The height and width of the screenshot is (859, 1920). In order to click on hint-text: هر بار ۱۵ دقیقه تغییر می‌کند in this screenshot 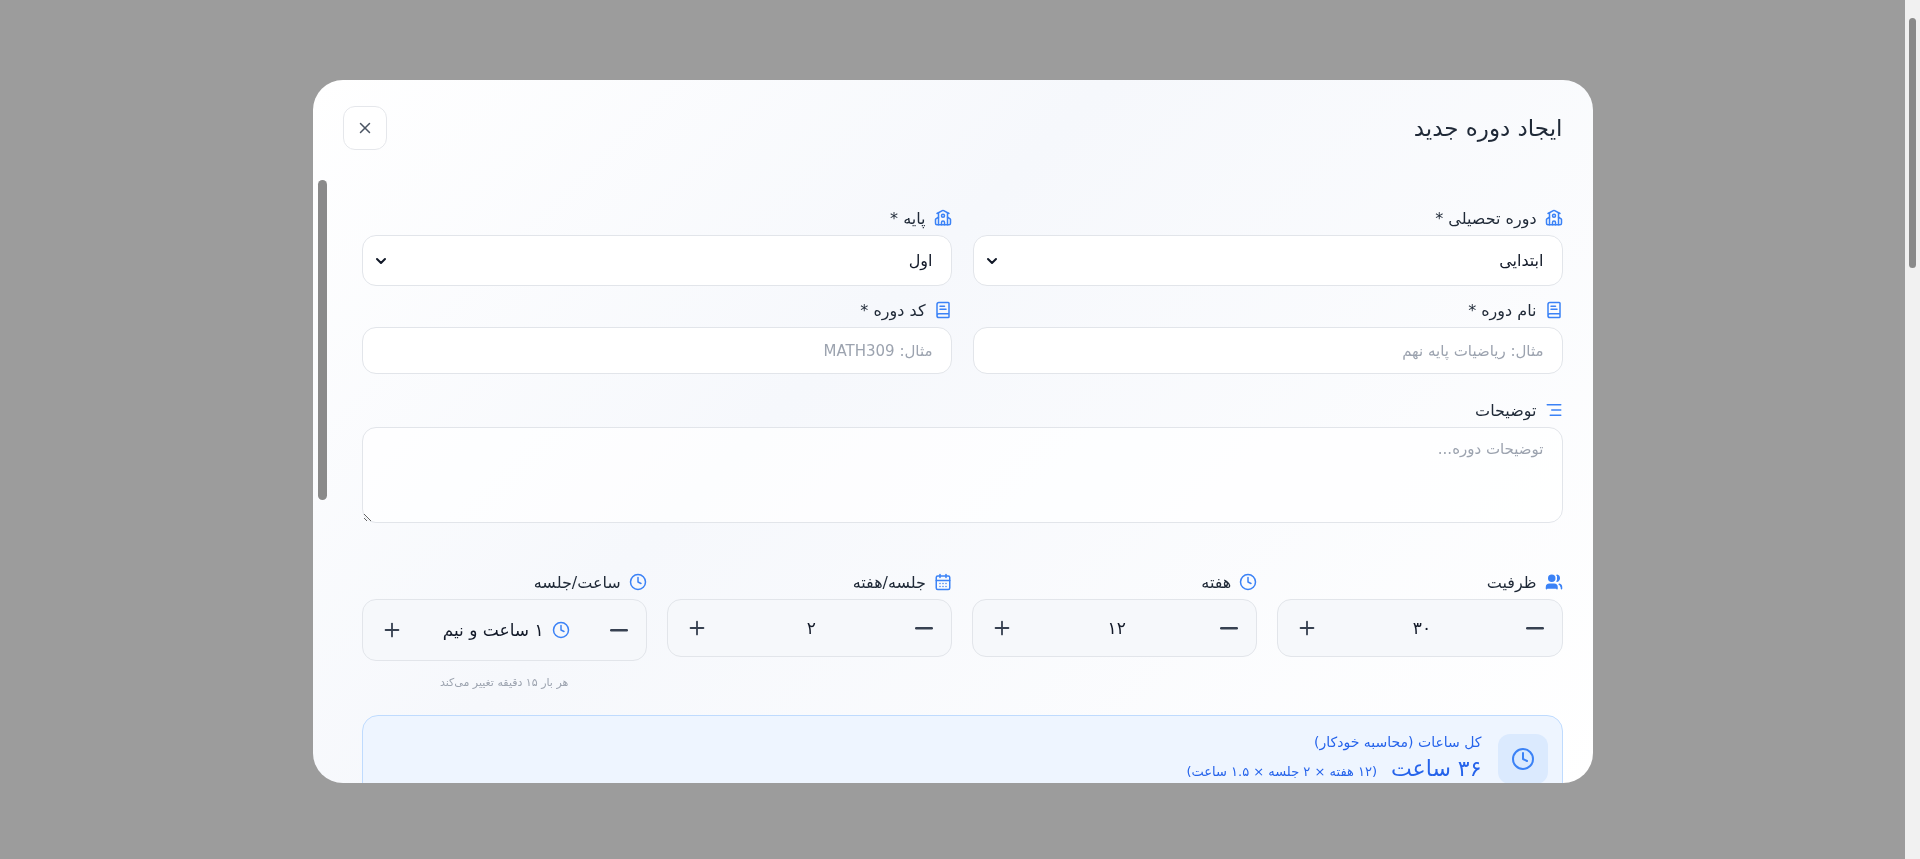, I will do `click(504, 682)`.